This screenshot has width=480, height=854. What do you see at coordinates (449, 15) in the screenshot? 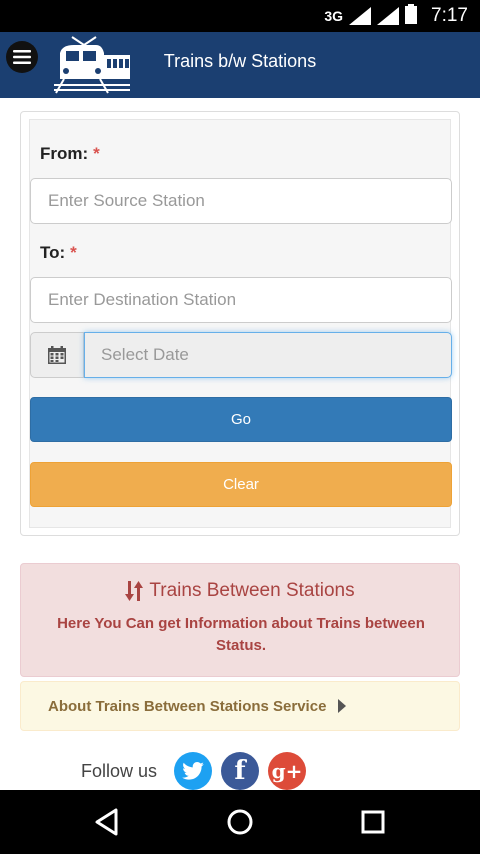
I see `clock: 7:17` at bounding box center [449, 15].